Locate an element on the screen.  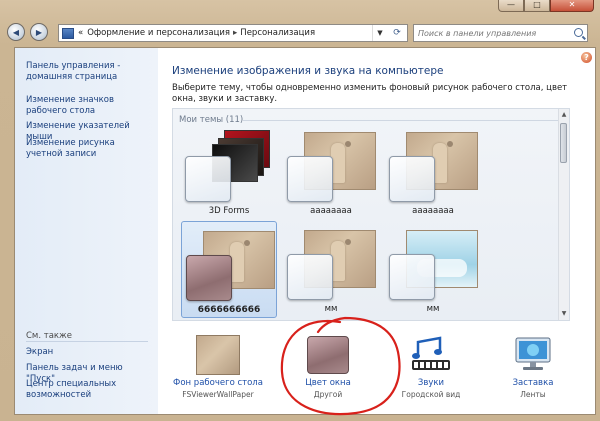
search-input is located at coordinates (492, 33).